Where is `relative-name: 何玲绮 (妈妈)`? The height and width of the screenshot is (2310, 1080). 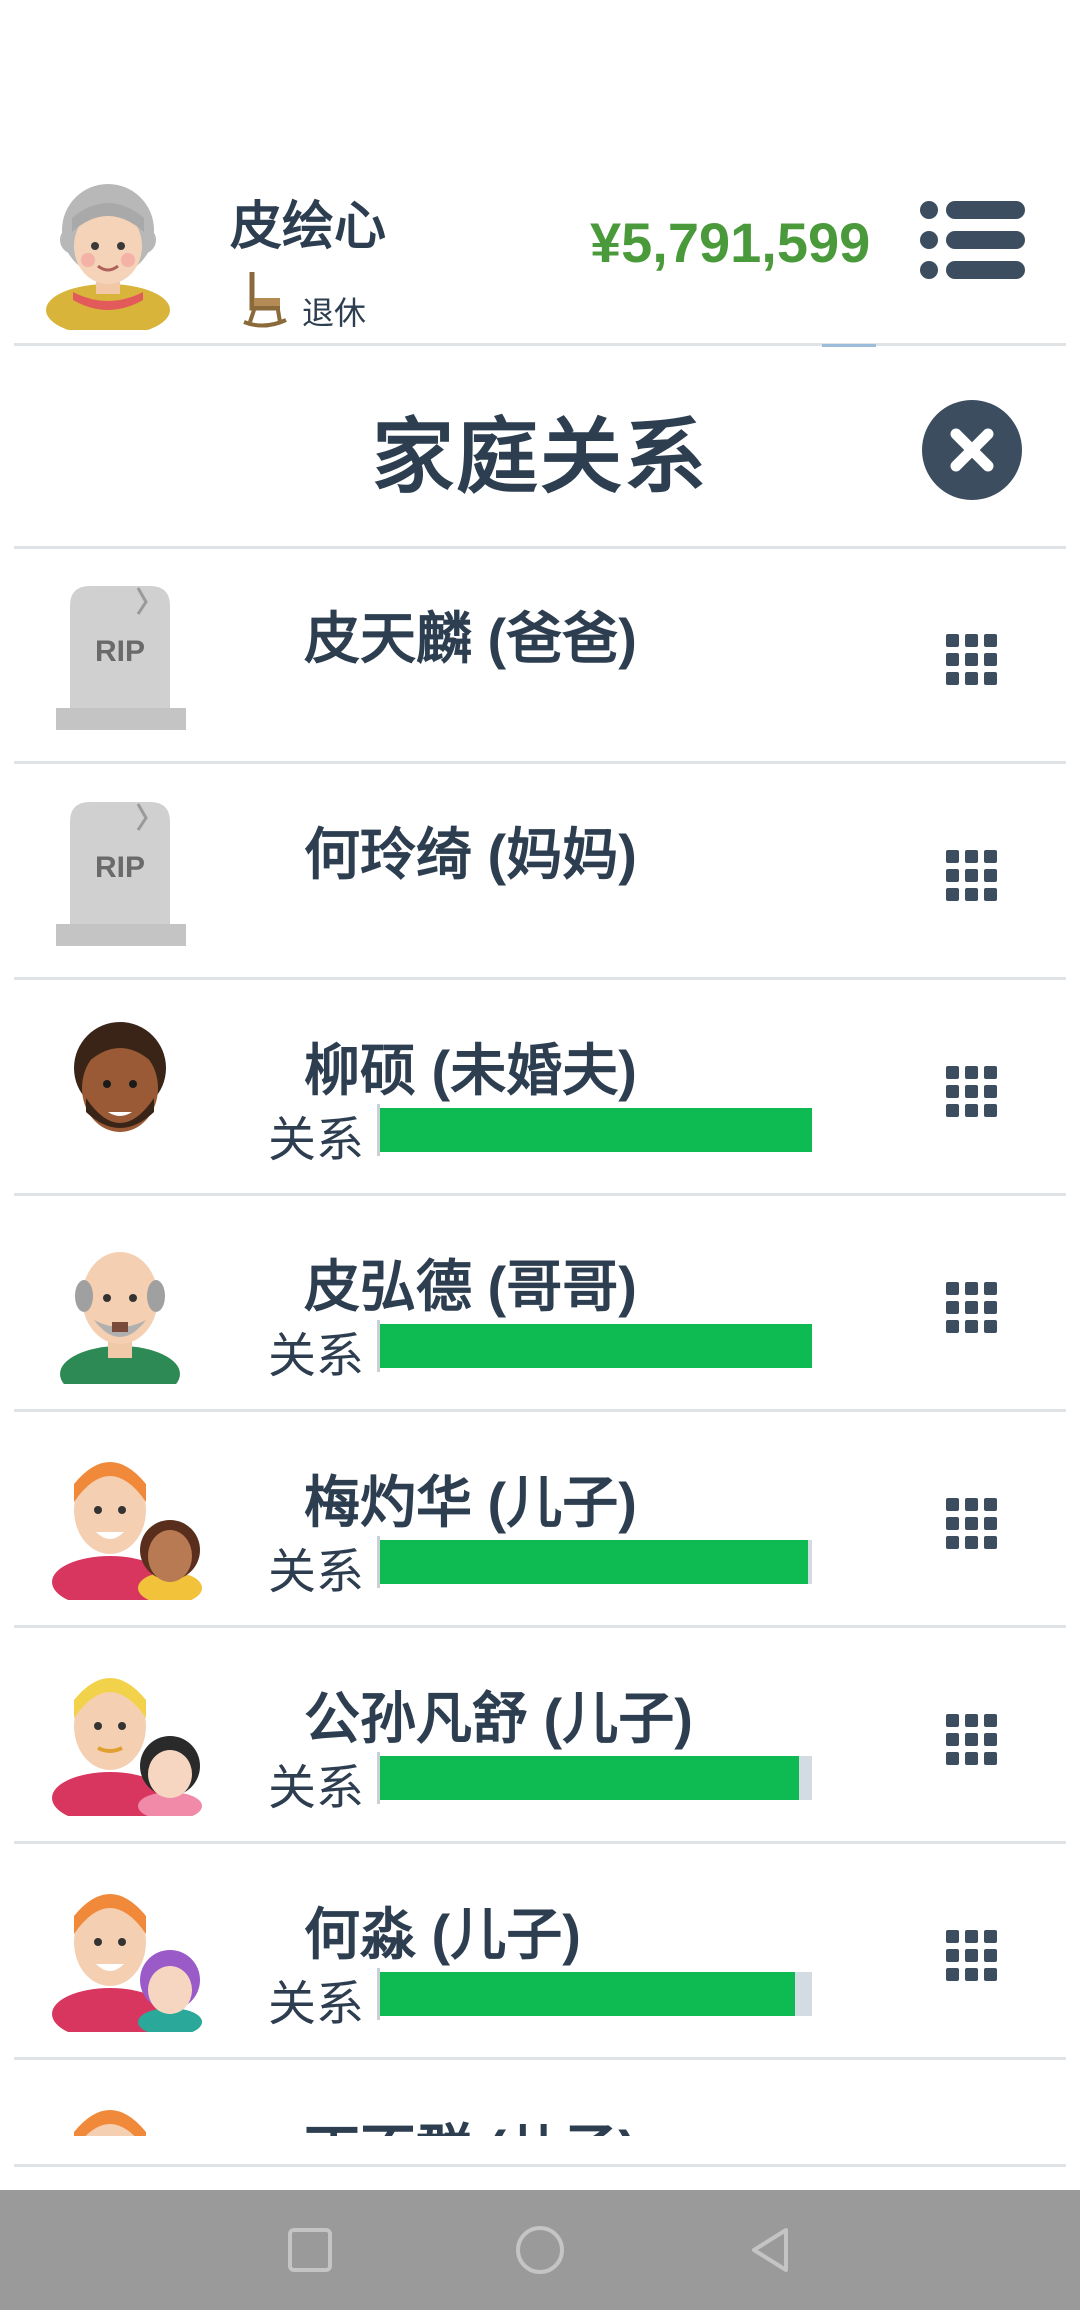 relative-name: 何玲绮 (妈妈) is located at coordinates (470, 854).